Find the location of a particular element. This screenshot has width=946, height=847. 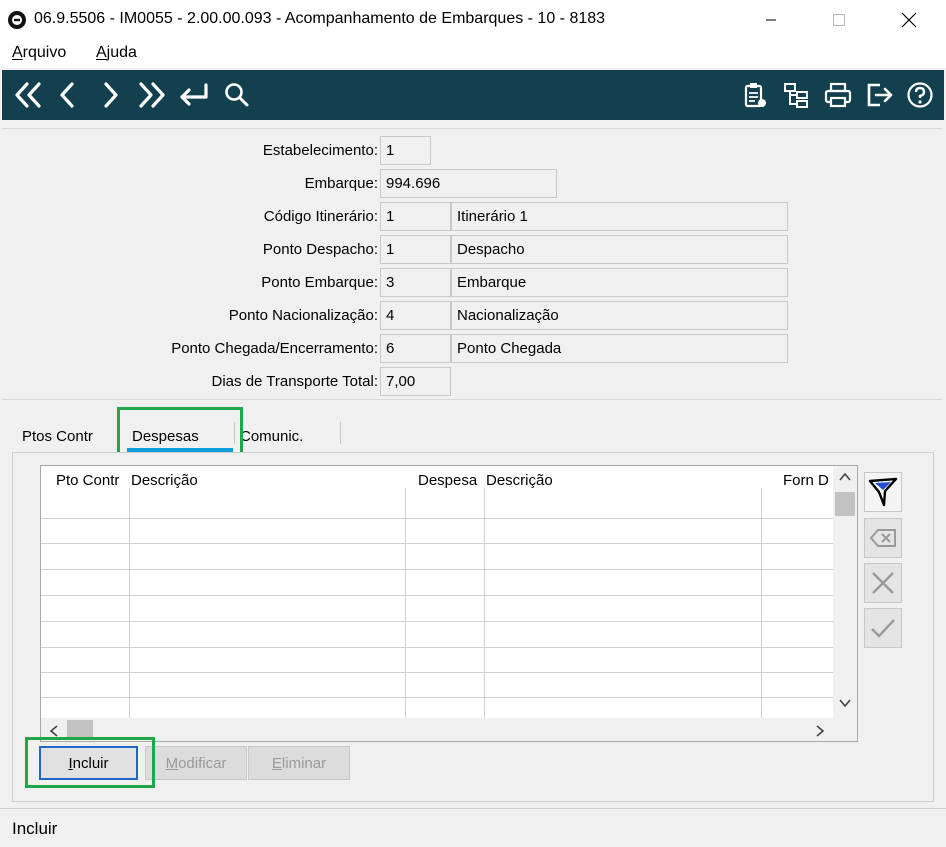

tab-separator is located at coordinates (340, 433).